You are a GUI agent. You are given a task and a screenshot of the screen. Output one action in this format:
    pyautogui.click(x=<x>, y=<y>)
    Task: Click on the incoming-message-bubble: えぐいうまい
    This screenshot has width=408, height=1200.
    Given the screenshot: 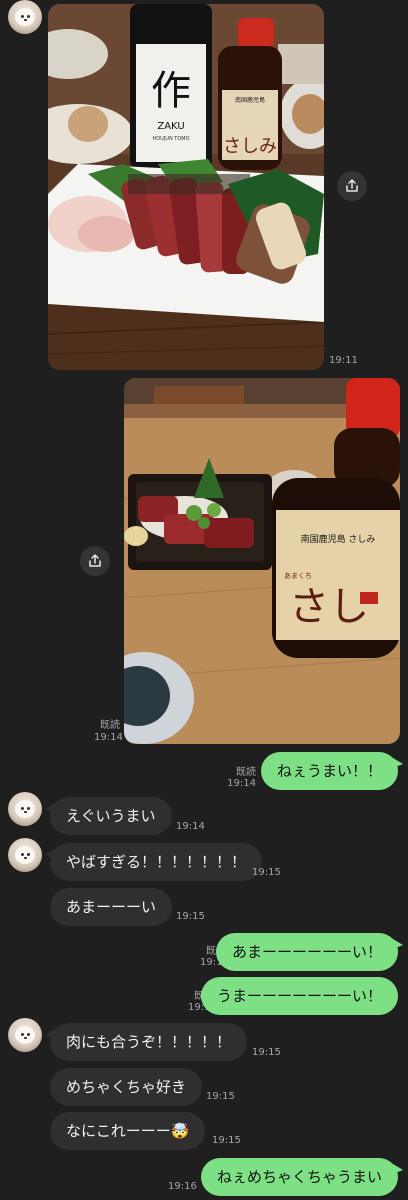 What is the action you would take?
    pyautogui.click(x=108, y=816)
    